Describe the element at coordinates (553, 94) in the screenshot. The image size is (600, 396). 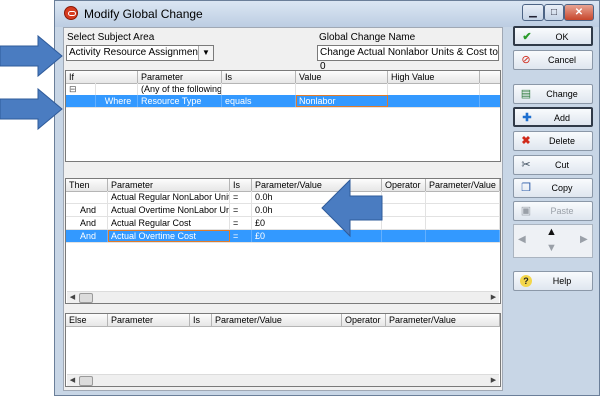
I see `change-button: ▤ Change` at that location.